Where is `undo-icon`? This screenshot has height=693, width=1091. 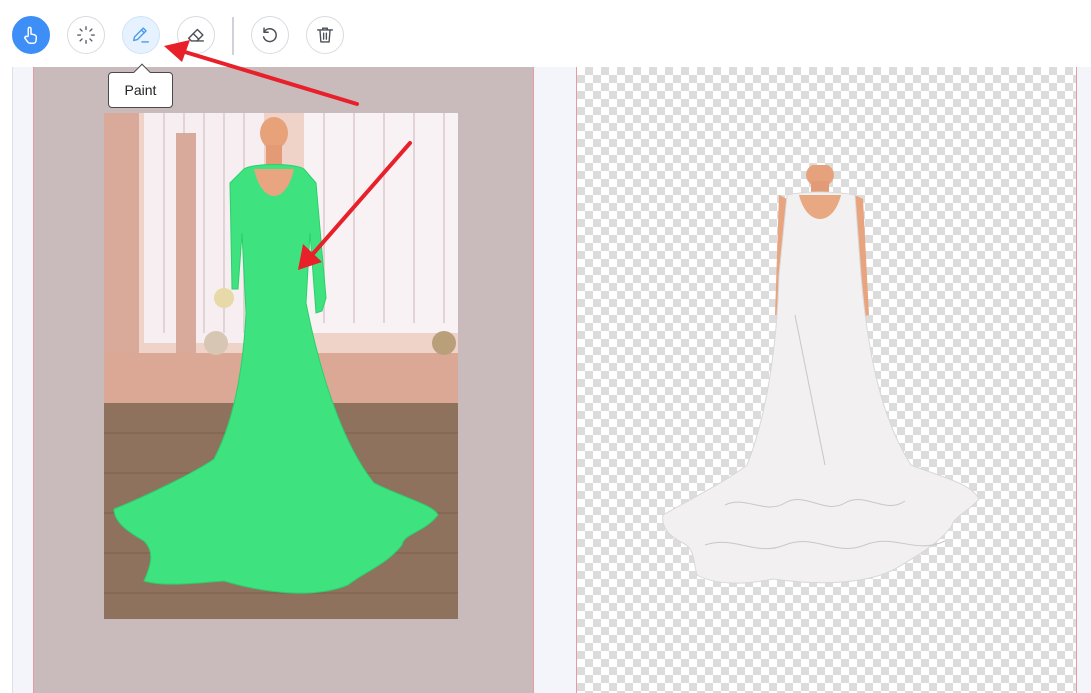
undo-icon is located at coordinates (269, 35).